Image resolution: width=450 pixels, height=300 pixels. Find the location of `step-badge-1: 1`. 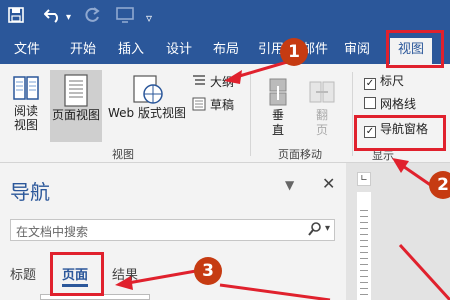

step-badge-1: 1 is located at coordinates (294, 52).